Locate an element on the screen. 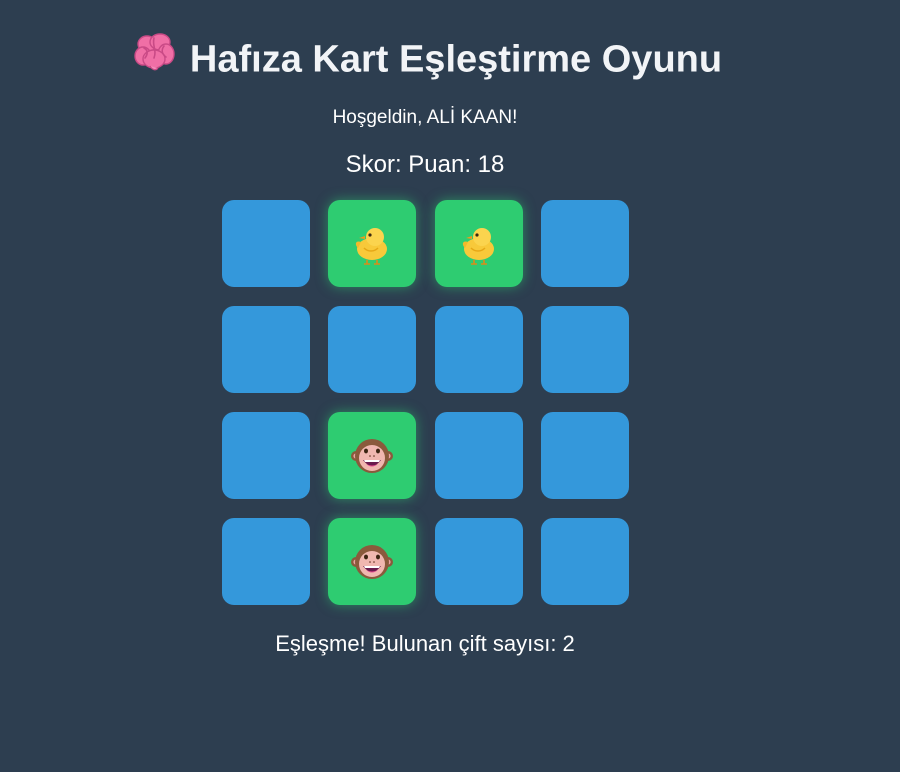  brain-icon is located at coordinates (155, 57).